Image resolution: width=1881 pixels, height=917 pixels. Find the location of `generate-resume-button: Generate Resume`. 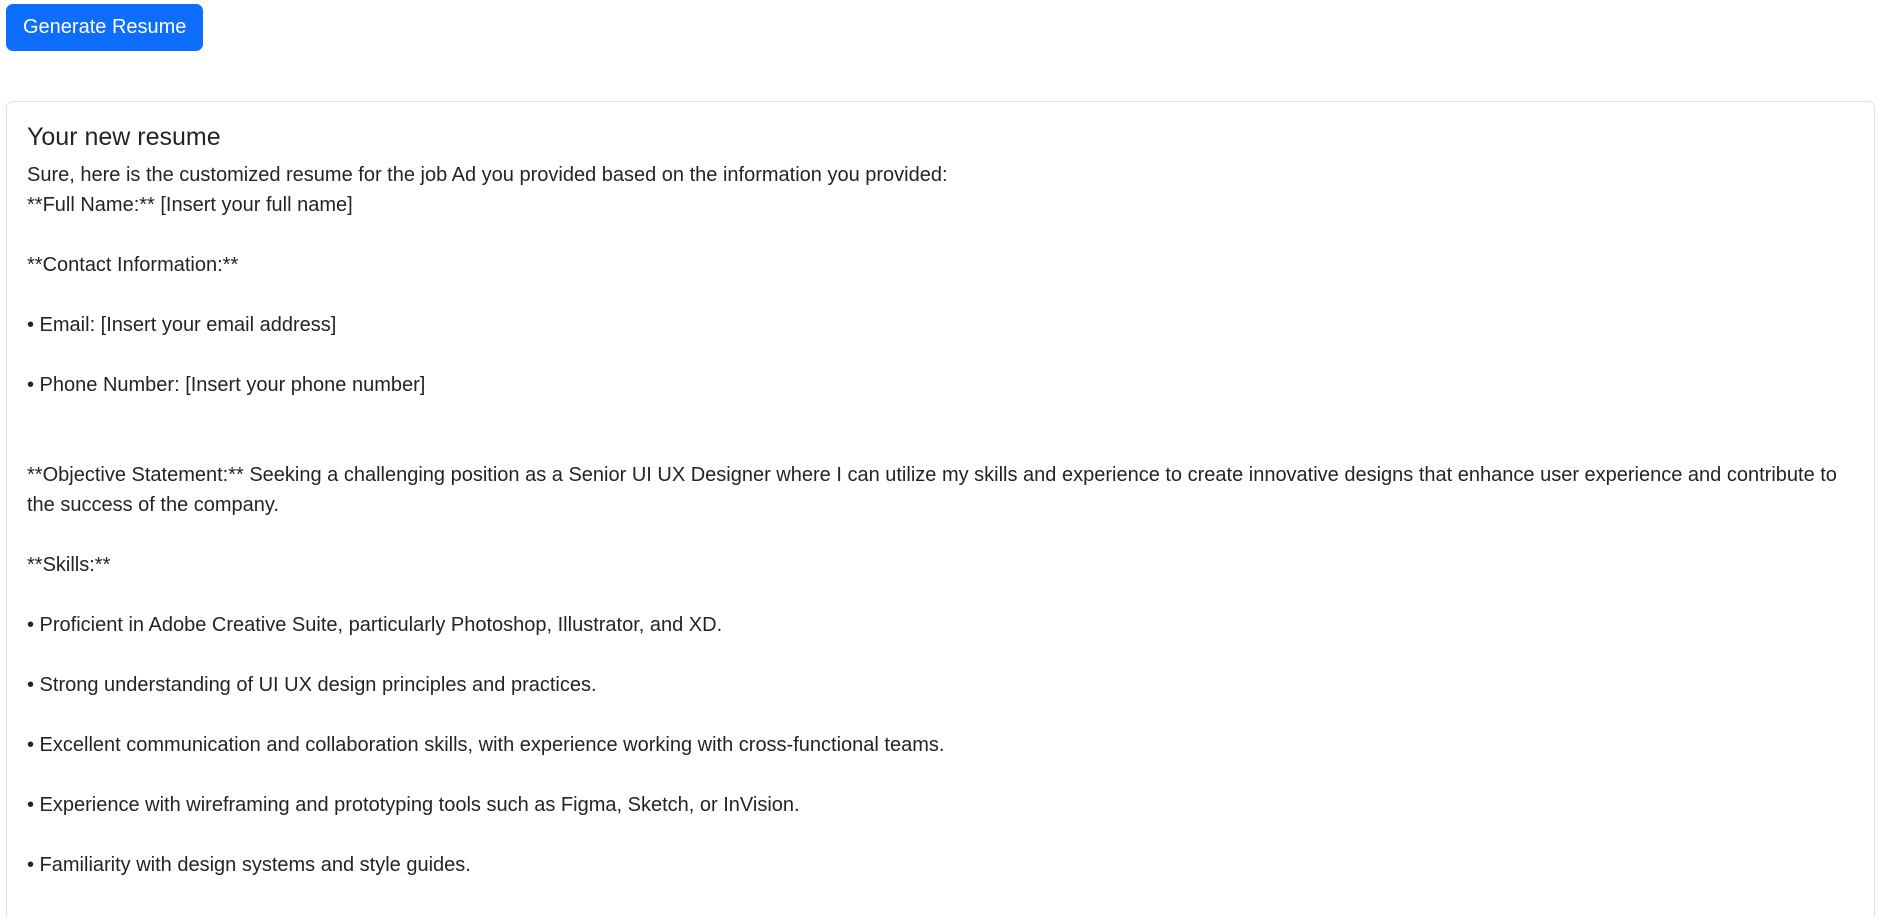

generate-resume-button: Generate Resume is located at coordinates (105, 27).